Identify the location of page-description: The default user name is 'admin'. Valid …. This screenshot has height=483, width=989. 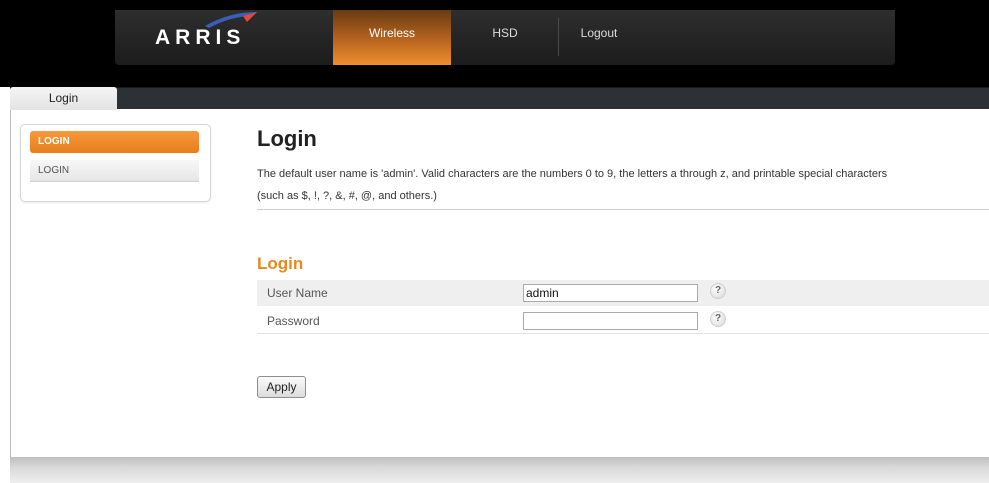
(617, 185).